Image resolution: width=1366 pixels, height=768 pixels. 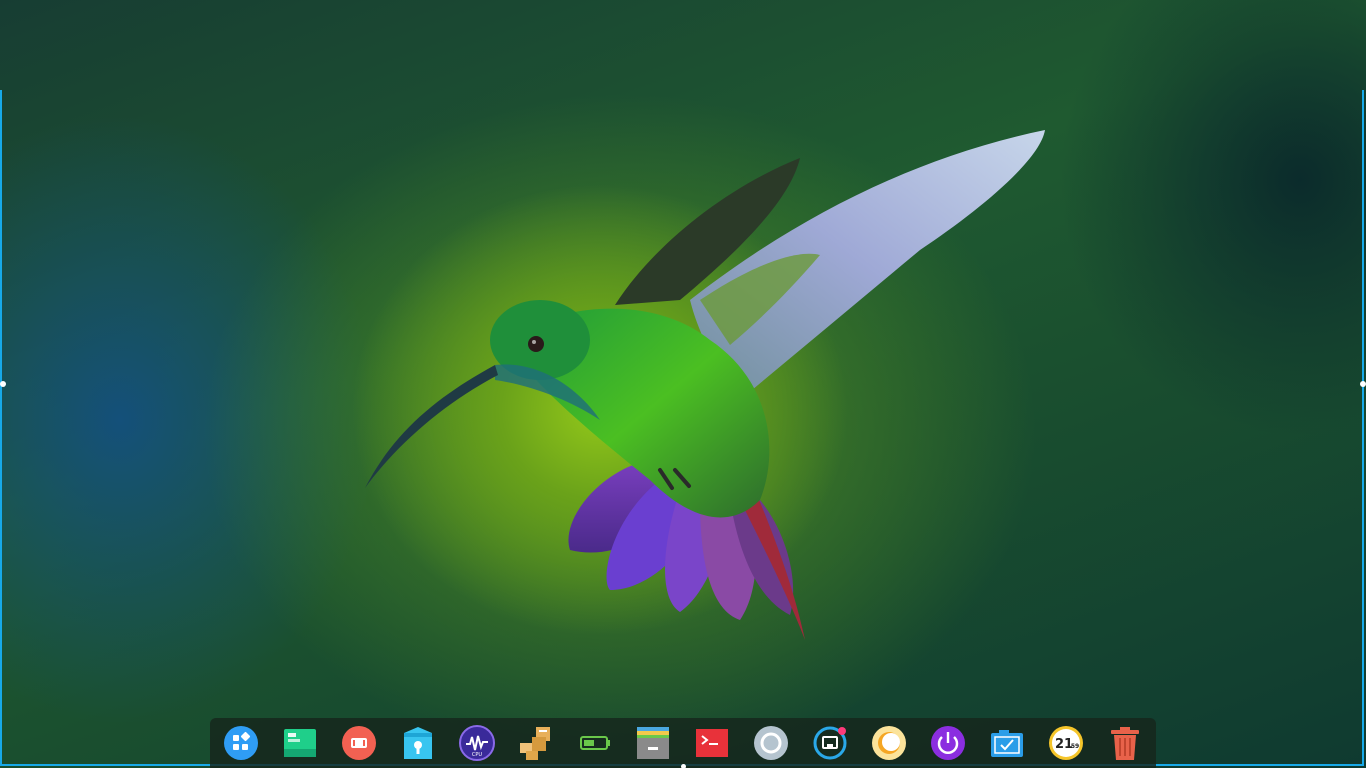 I want to click on screen-recorder-icon, so click(x=358, y=743).